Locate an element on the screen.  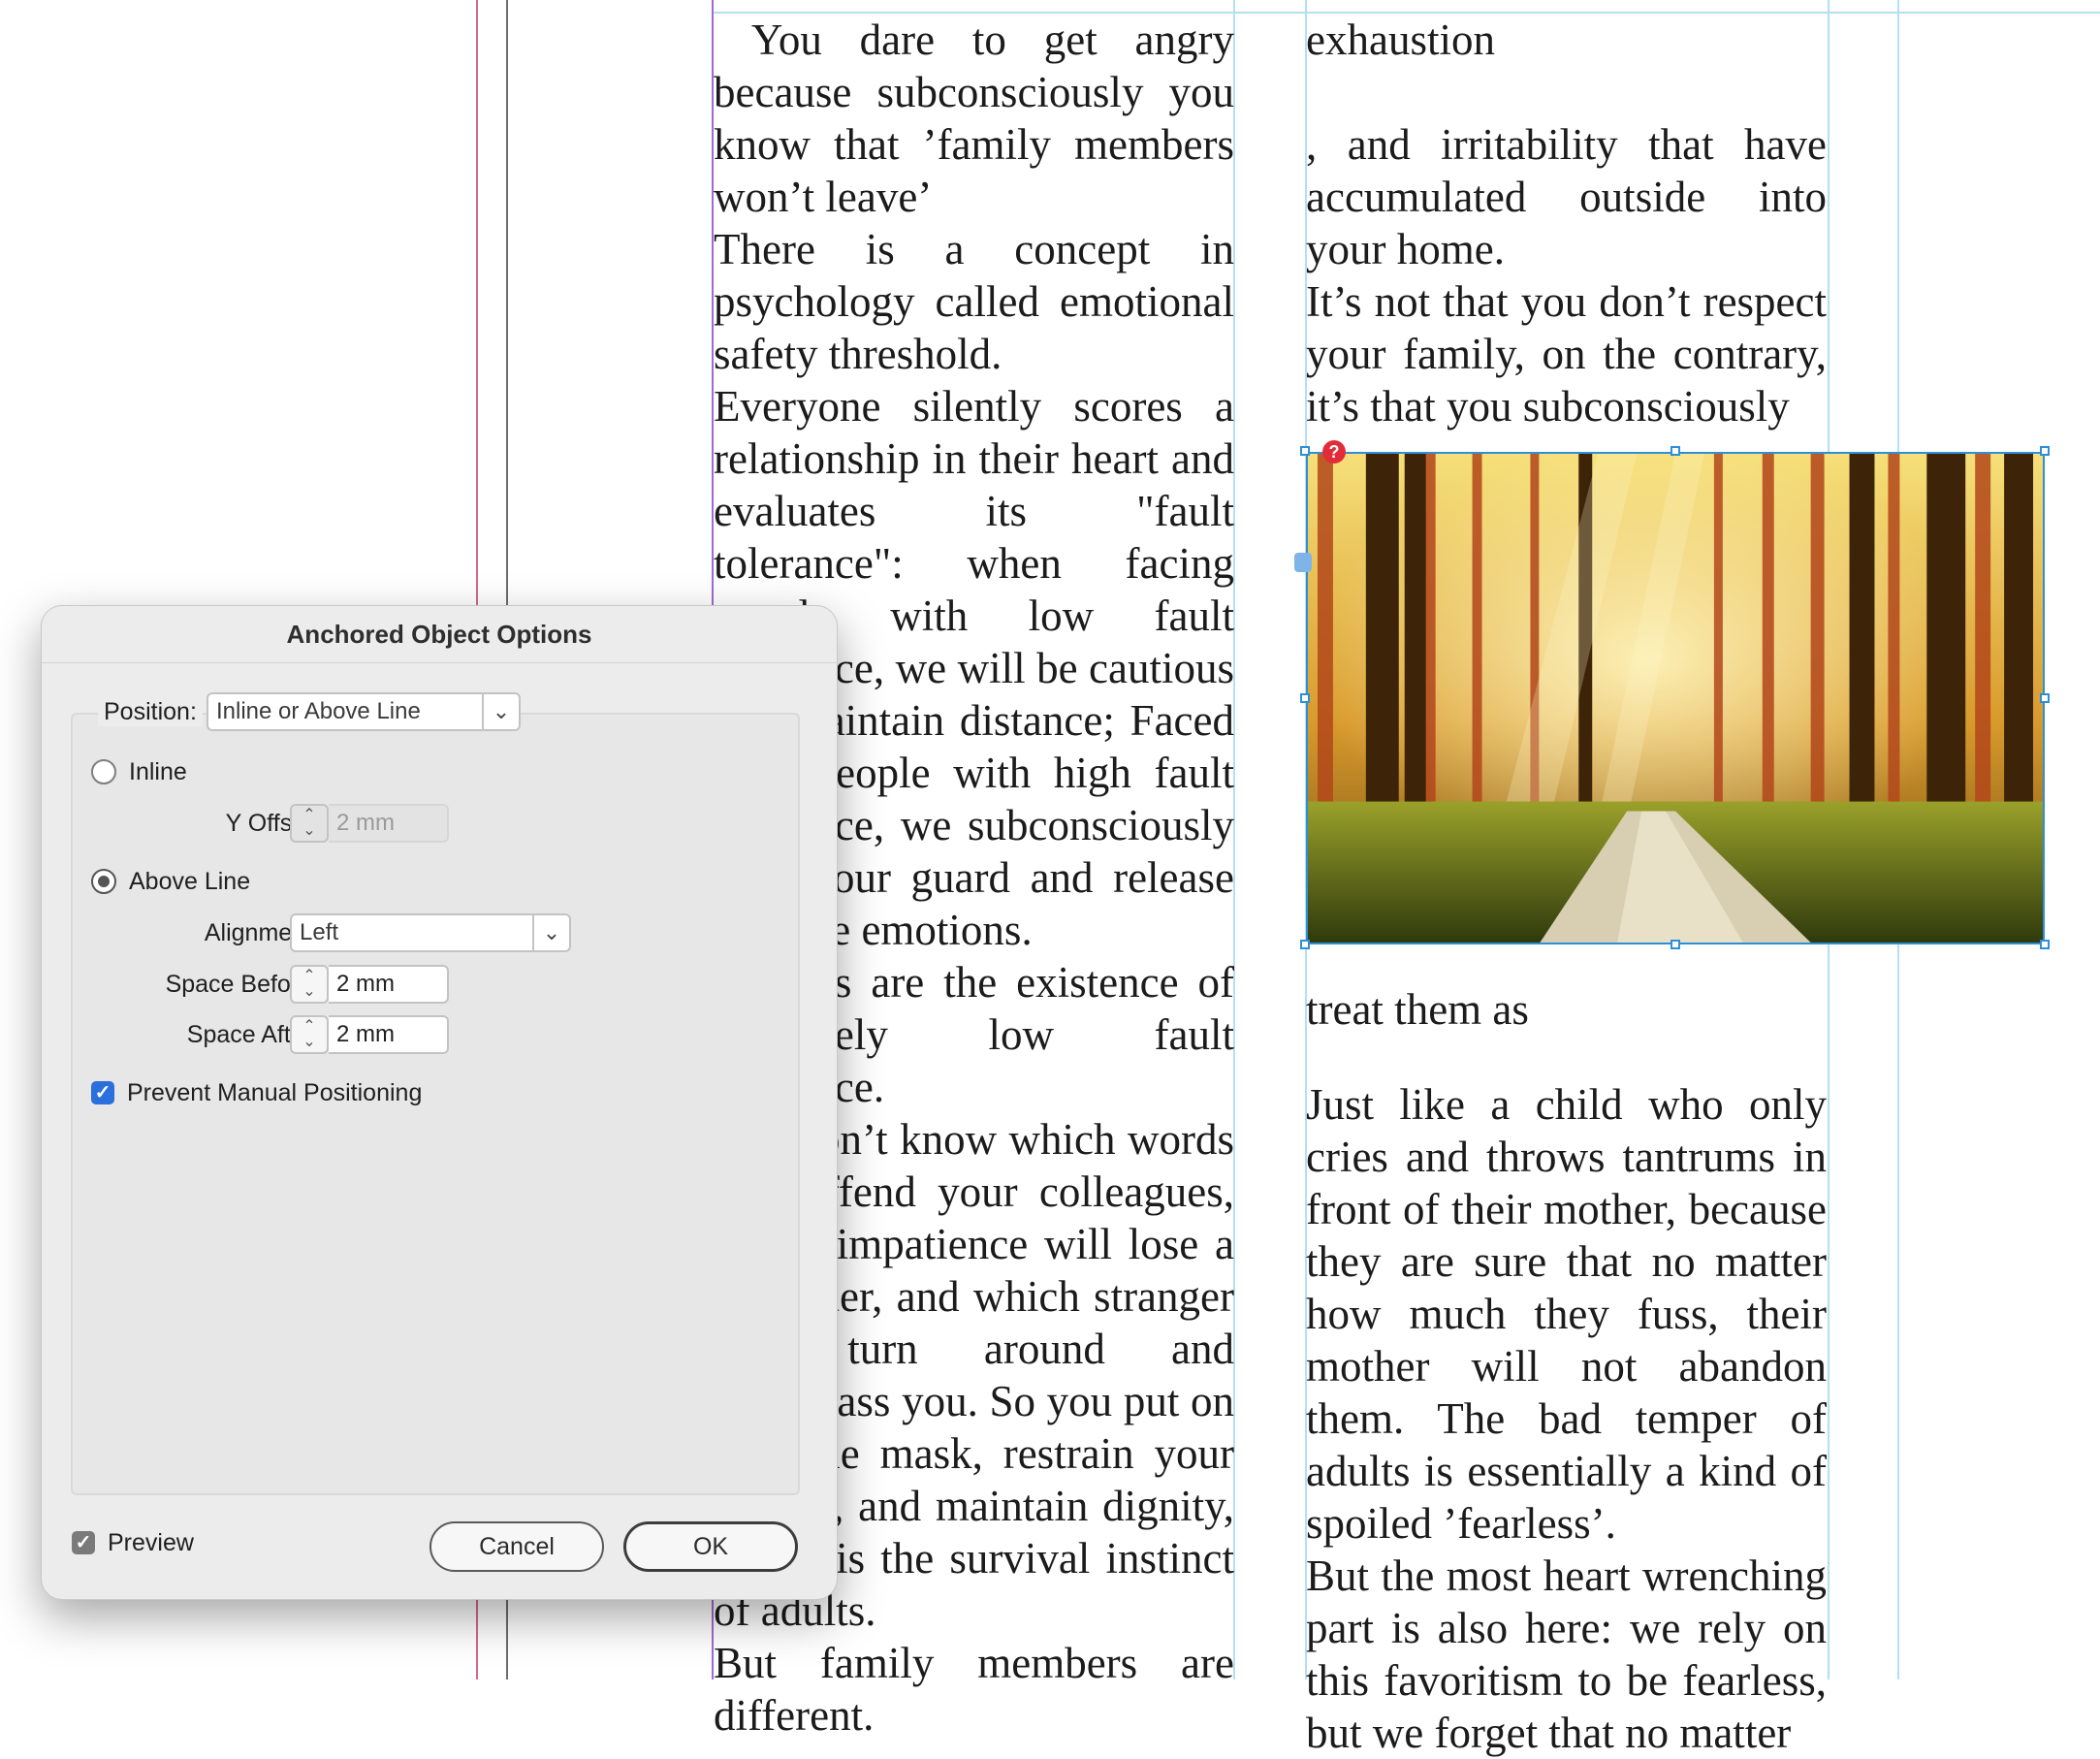
prevent-manual-label: Prevent Manual Positioning is located at coordinates (275, 1093).